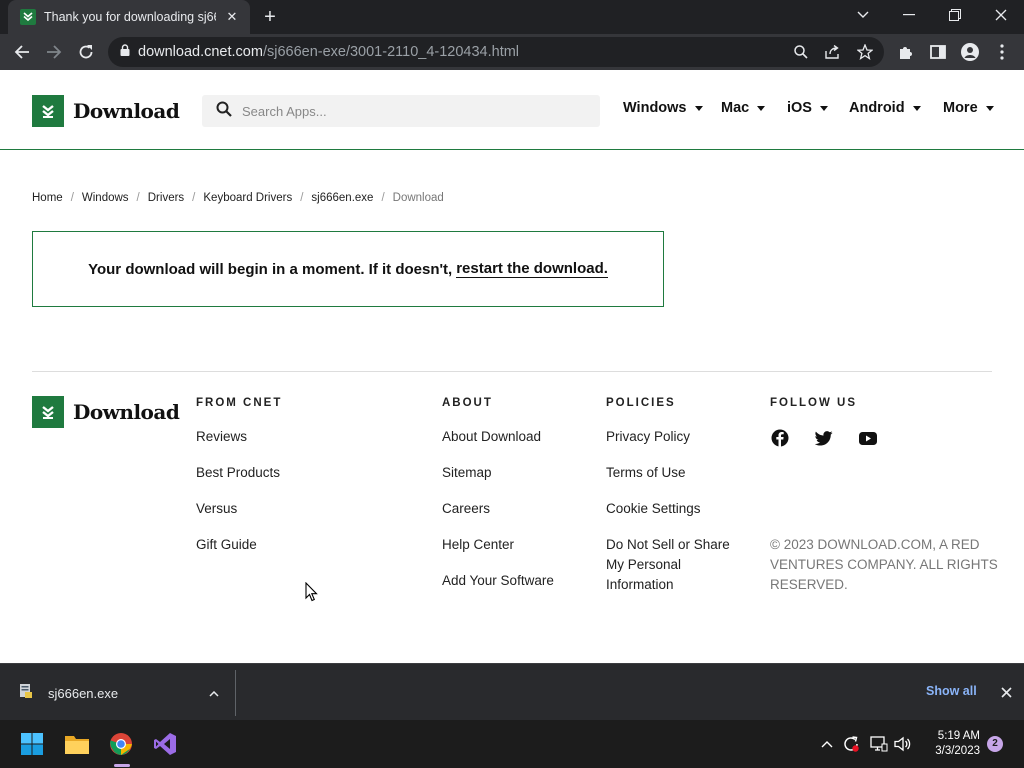 The height and width of the screenshot is (768, 1024). Describe the element at coordinates (957, 751) in the screenshot. I see `clock-date: 3/3/2023` at that location.